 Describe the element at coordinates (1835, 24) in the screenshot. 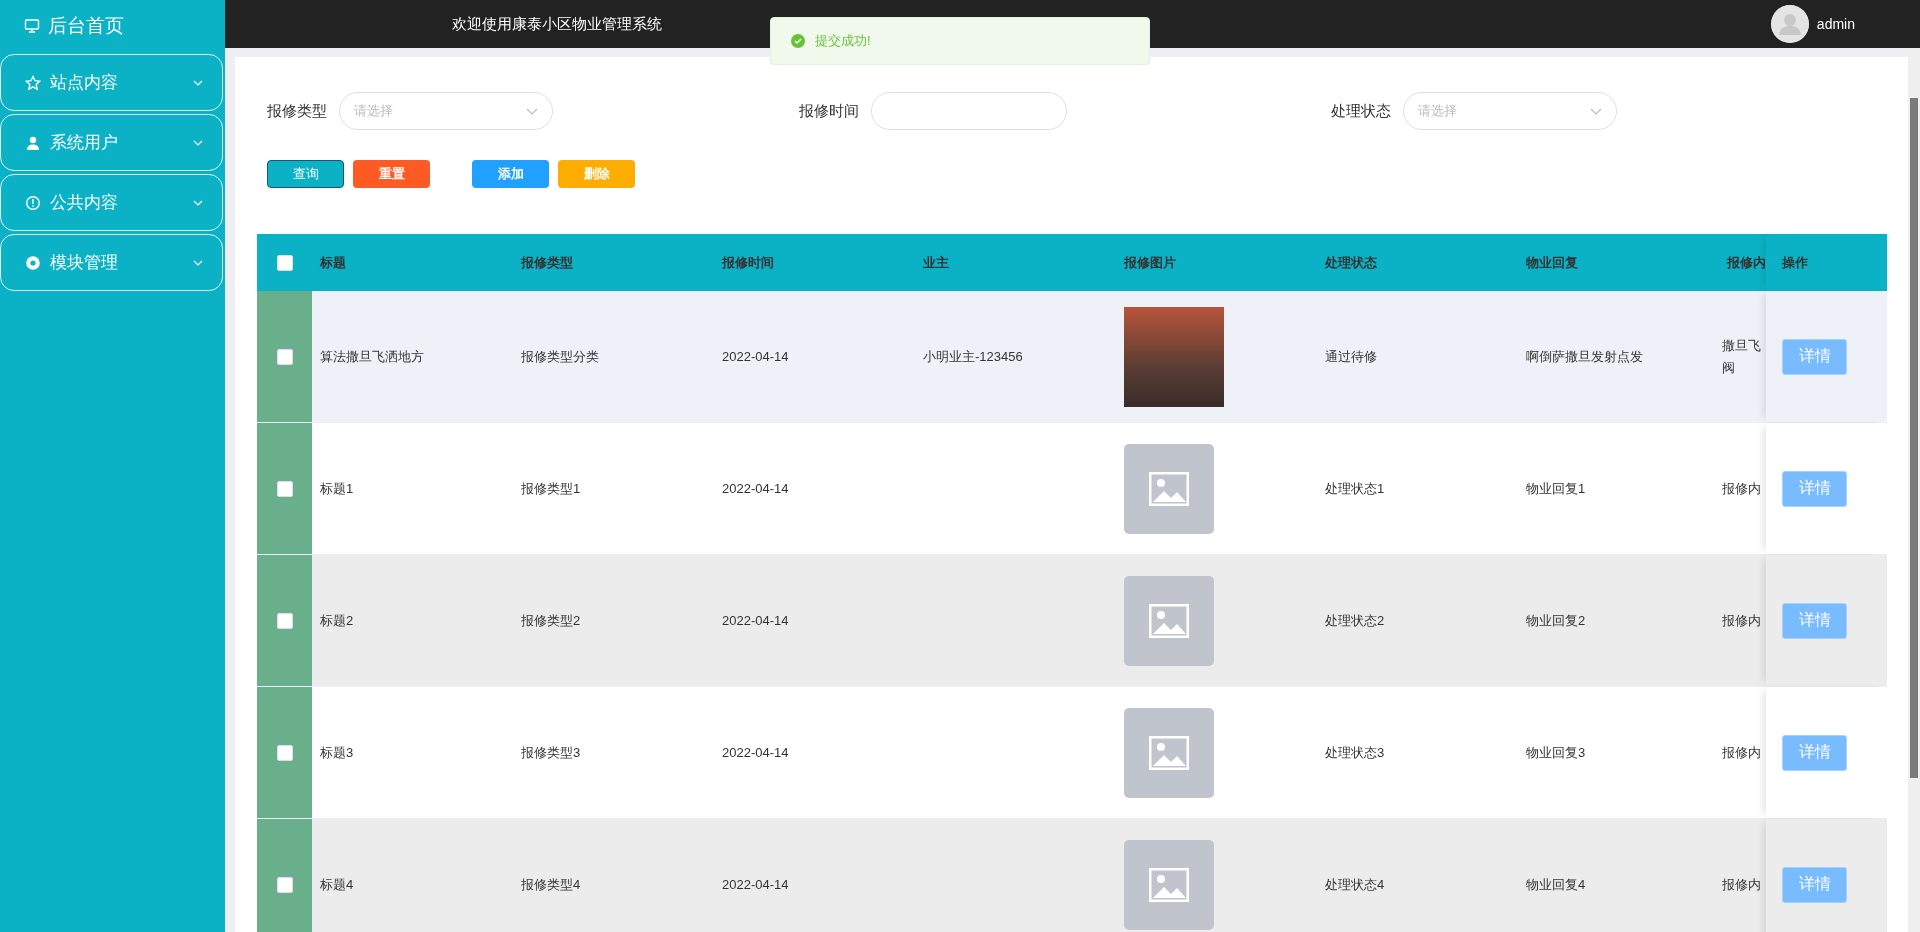

I see `username: admin` at that location.